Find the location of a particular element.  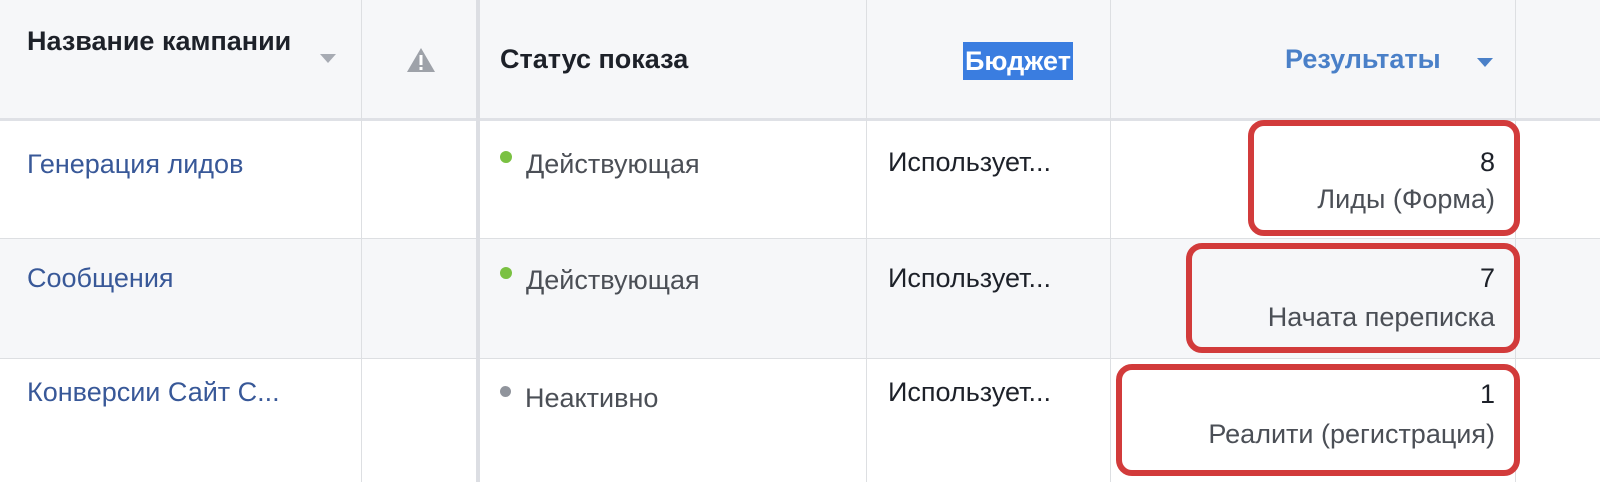

warning-triangle-icon is located at coordinates (421, 60).